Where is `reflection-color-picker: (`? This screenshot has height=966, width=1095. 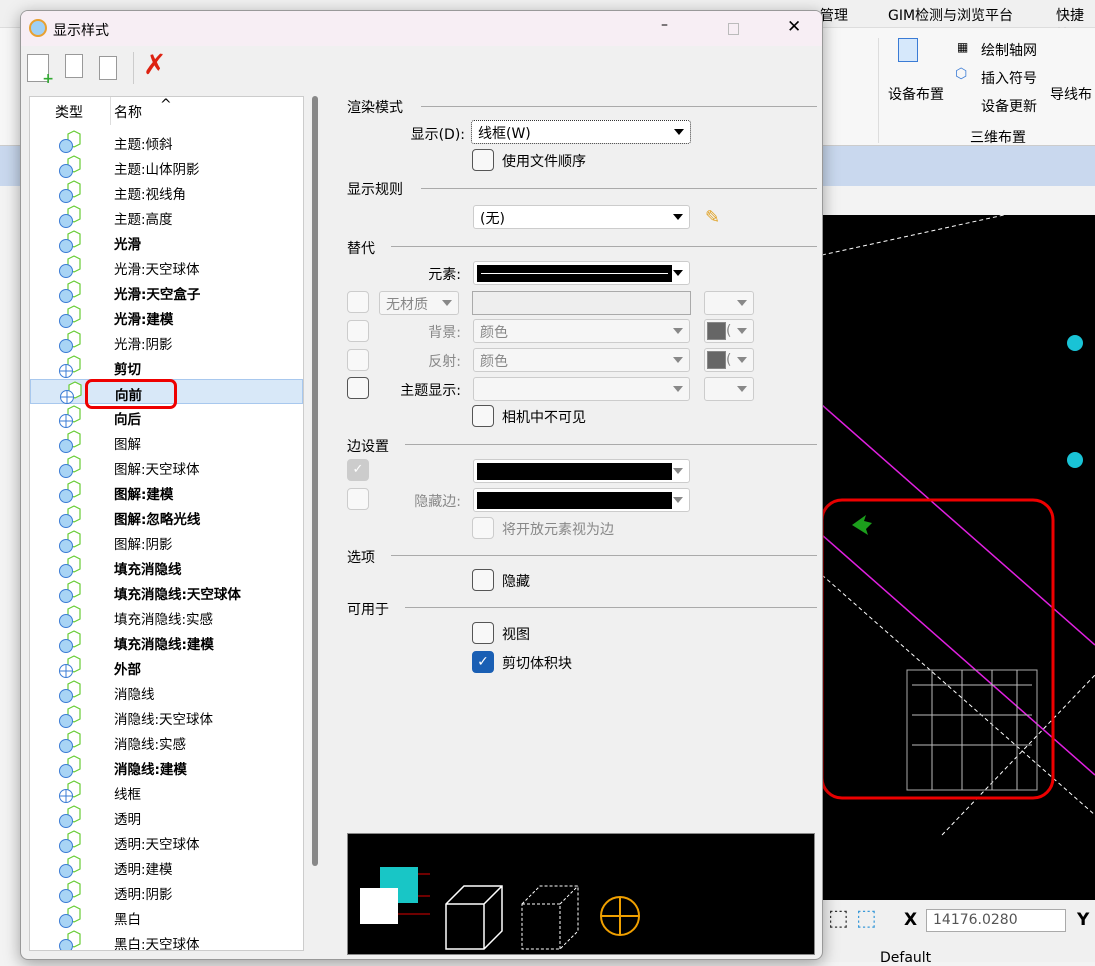
reflection-color-picker: ( is located at coordinates (729, 360).